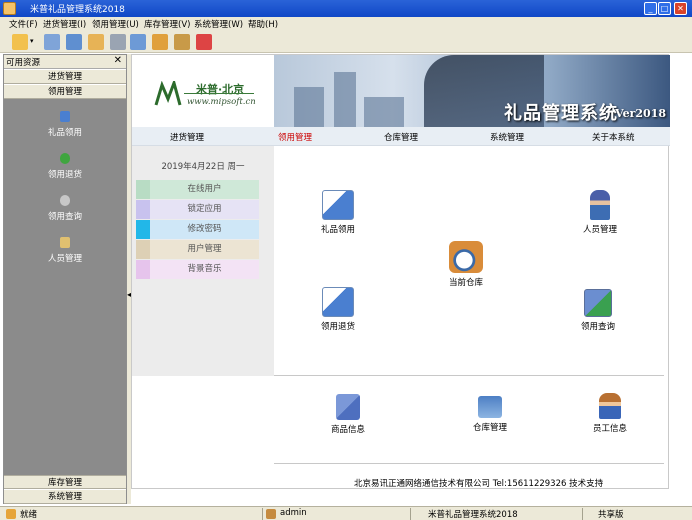 The width and height of the screenshot is (692, 520). Describe the element at coordinates (11, 514) in the screenshot. I see `status-icon` at that location.